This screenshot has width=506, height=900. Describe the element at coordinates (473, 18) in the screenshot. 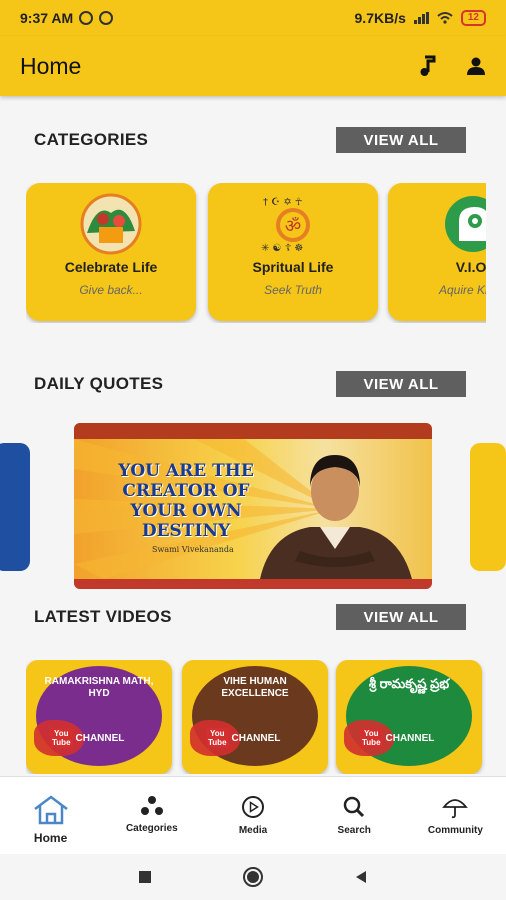

I see `battery-icon: 12` at that location.